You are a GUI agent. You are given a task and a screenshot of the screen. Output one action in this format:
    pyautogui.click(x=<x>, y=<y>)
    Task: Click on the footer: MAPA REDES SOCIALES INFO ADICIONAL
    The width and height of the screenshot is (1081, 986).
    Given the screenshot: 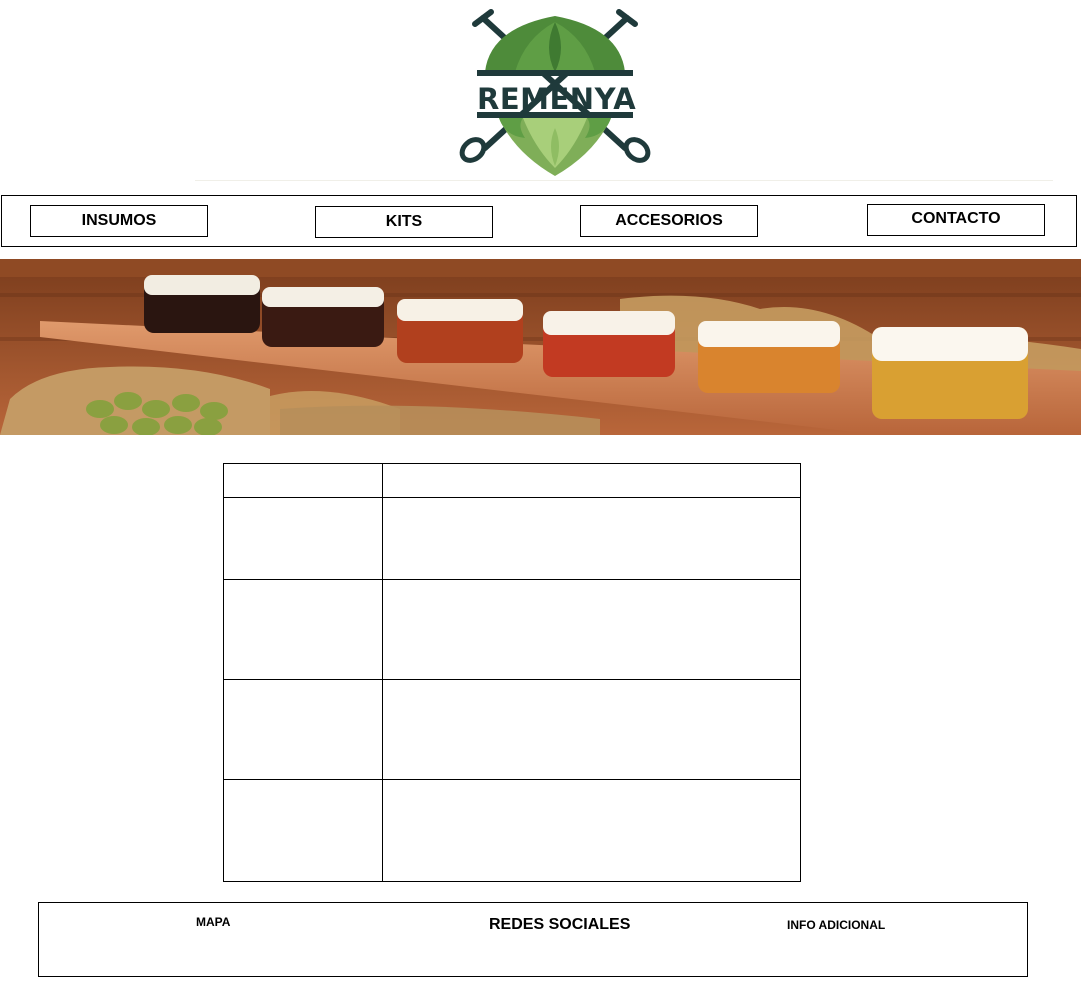 What is the action you would take?
    pyautogui.click(x=533, y=939)
    